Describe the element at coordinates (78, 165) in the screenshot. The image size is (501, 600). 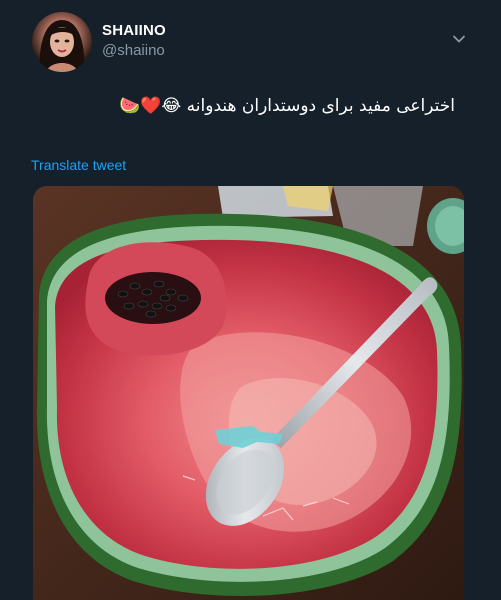
I see `translate-tweet-link: Translate tweet` at that location.